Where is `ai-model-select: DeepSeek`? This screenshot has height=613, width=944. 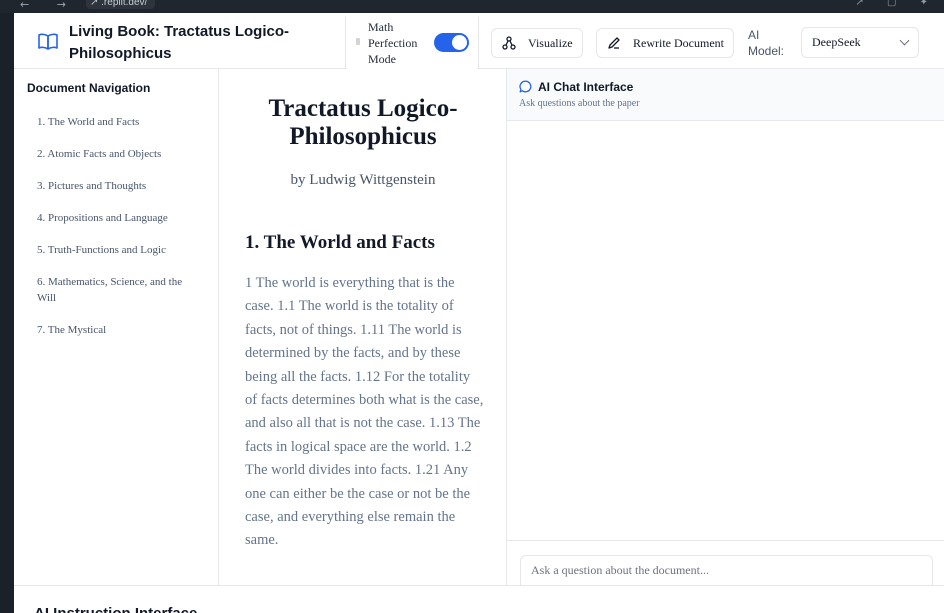
ai-model-select: DeepSeek is located at coordinates (860, 42).